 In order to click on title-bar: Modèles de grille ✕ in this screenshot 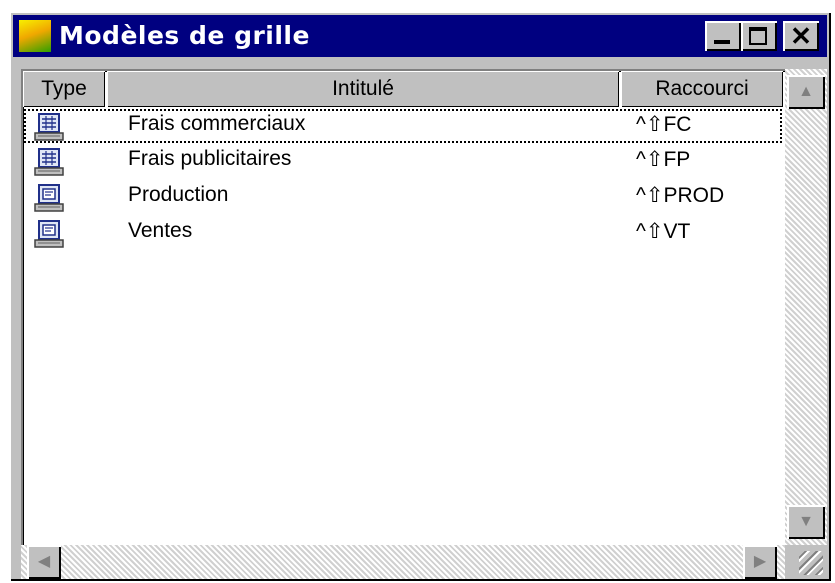, I will do `click(420, 36)`.